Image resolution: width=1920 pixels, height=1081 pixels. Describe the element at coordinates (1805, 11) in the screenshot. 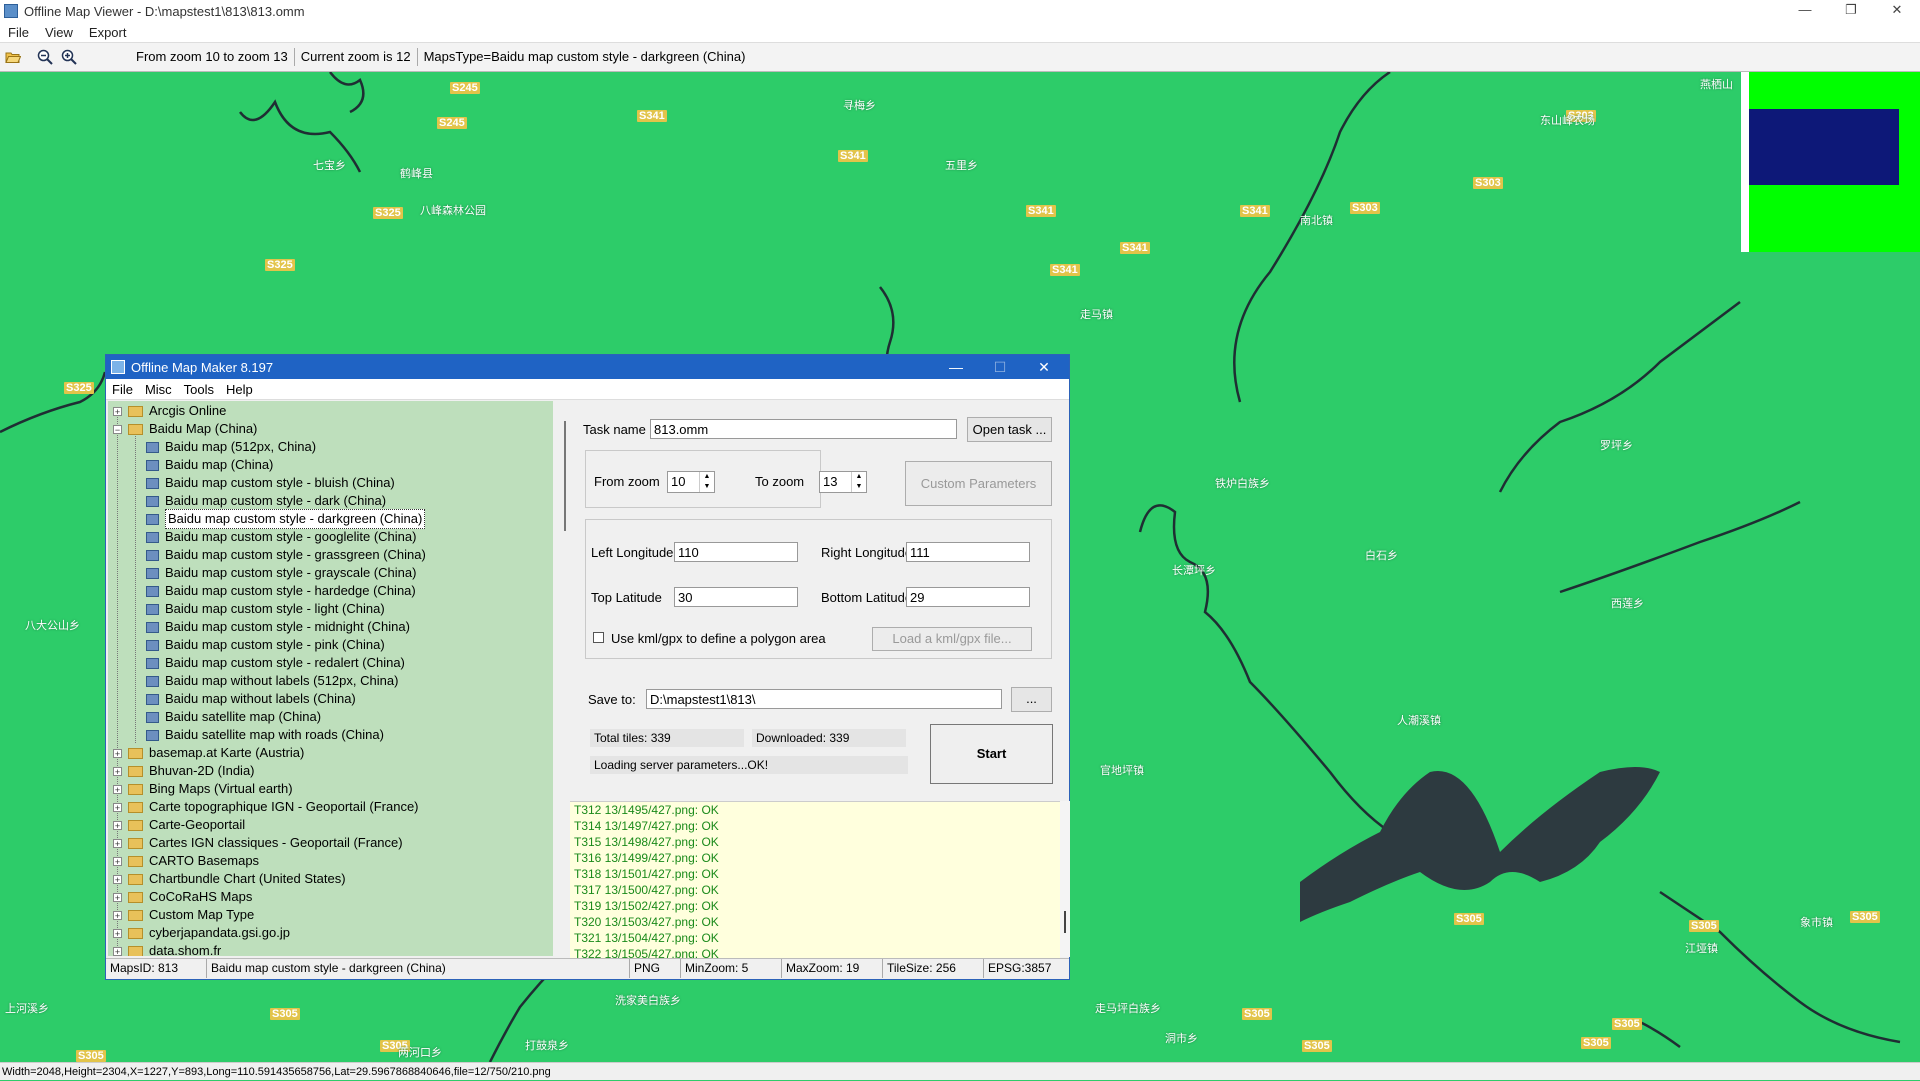

I see `minimize-button: —` at that location.